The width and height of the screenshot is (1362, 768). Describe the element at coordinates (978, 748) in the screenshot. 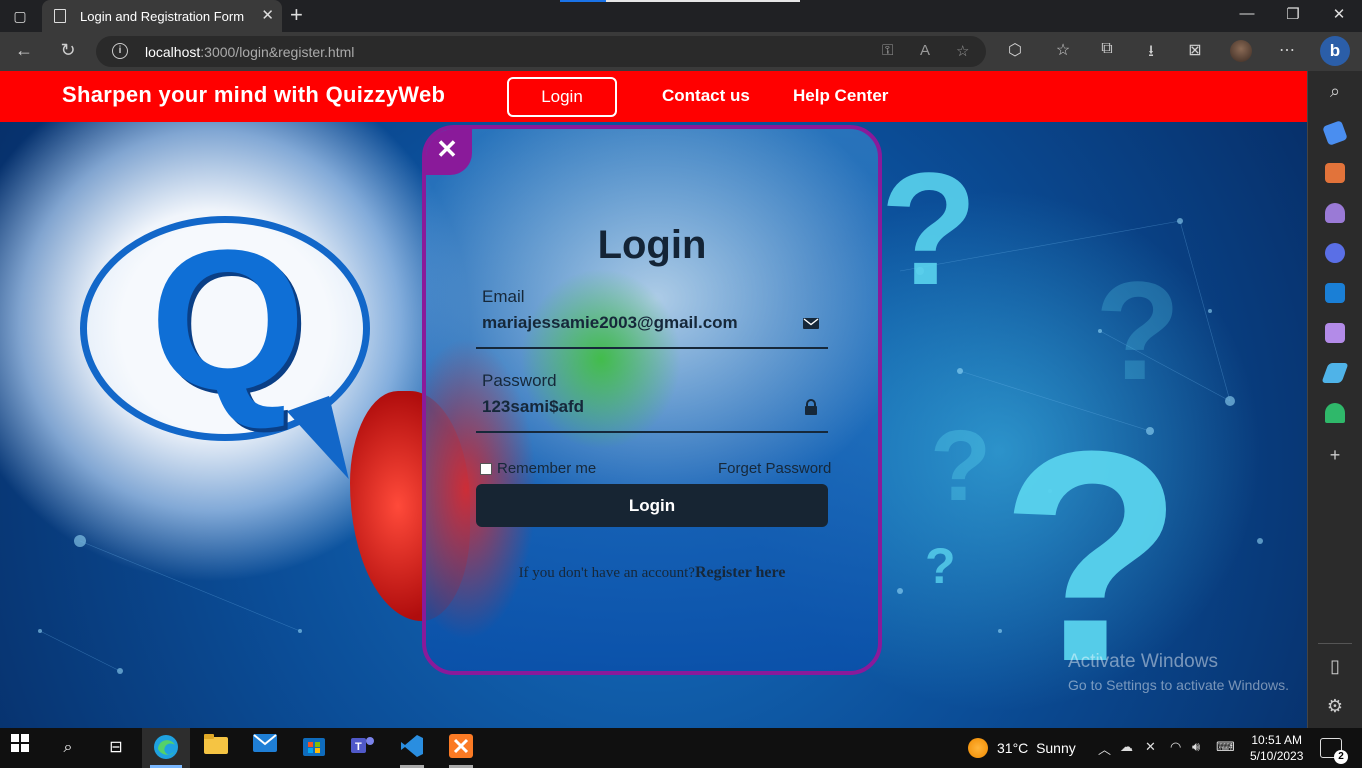

I see `sun-weather-icon` at that location.